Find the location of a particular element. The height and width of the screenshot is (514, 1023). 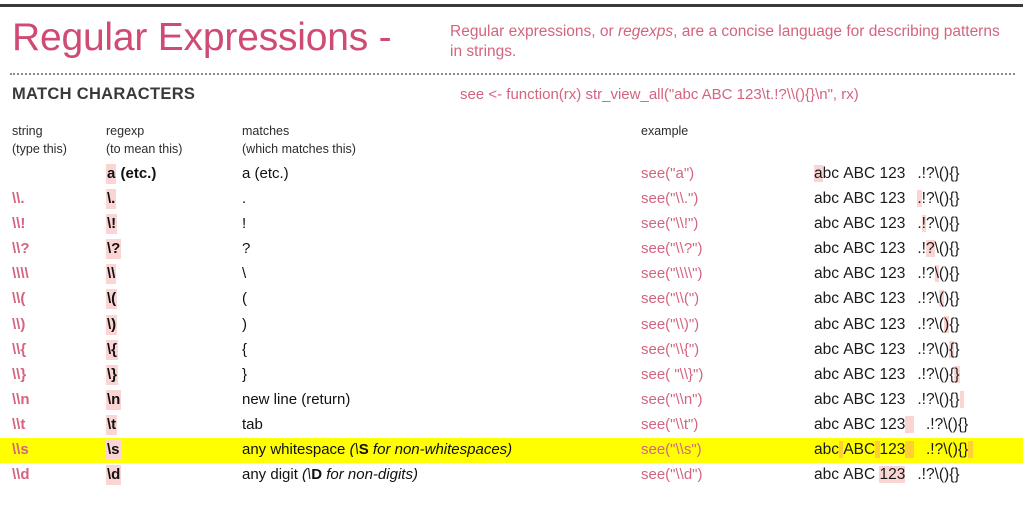

cell-matches: any digit (\D for non-digits) is located at coordinates (330, 475).